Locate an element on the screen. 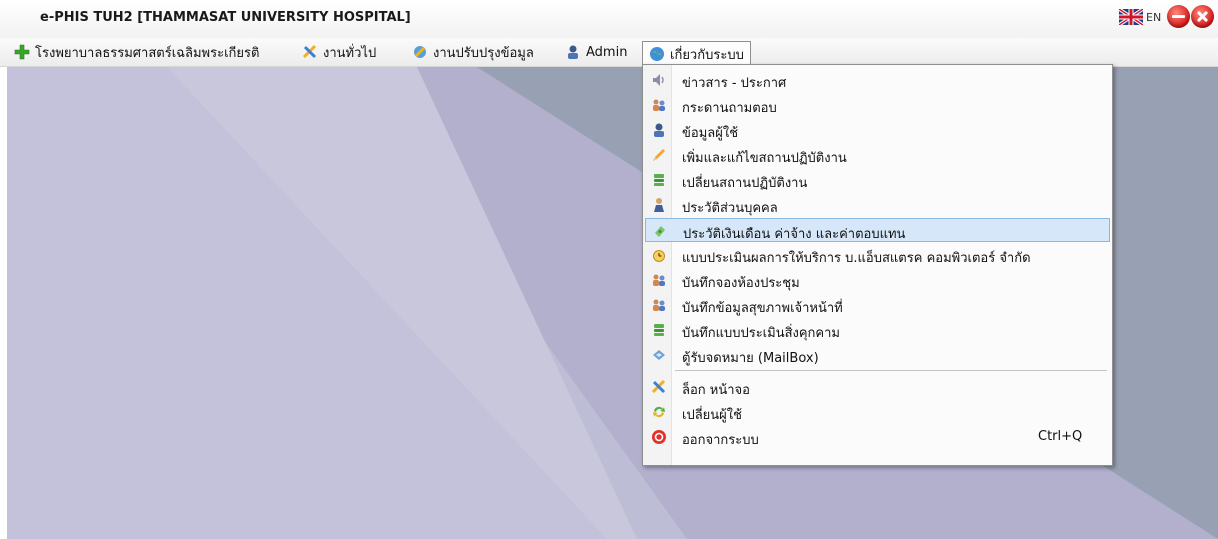 This screenshot has height=539, width=1218. menu-item-label: ข้อมูลผู้ใช้ is located at coordinates (710, 133).